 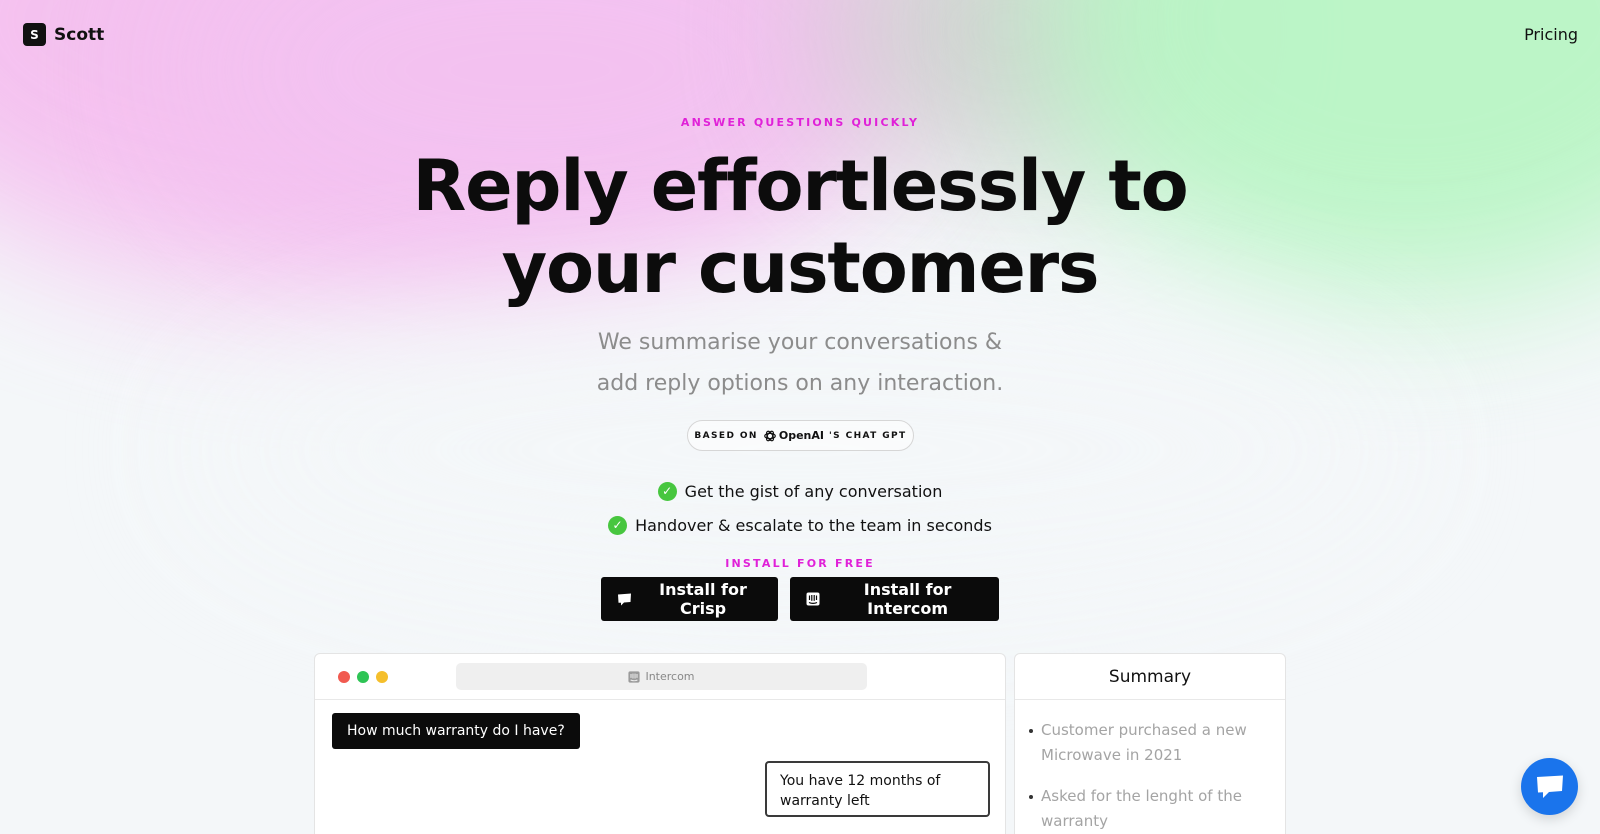 What do you see at coordinates (363, 677) in the screenshot?
I see `window-zoom-dot` at bounding box center [363, 677].